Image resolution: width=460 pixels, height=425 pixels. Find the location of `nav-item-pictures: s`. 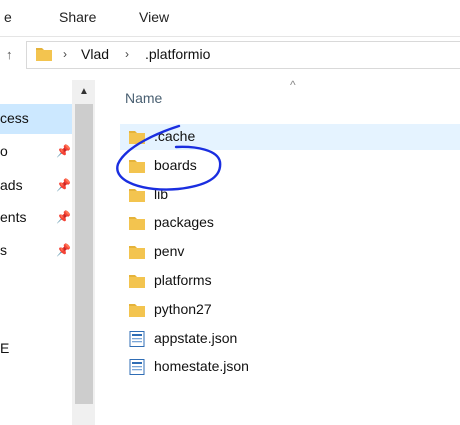

nav-item-pictures: s is located at coordinates (3, 250).